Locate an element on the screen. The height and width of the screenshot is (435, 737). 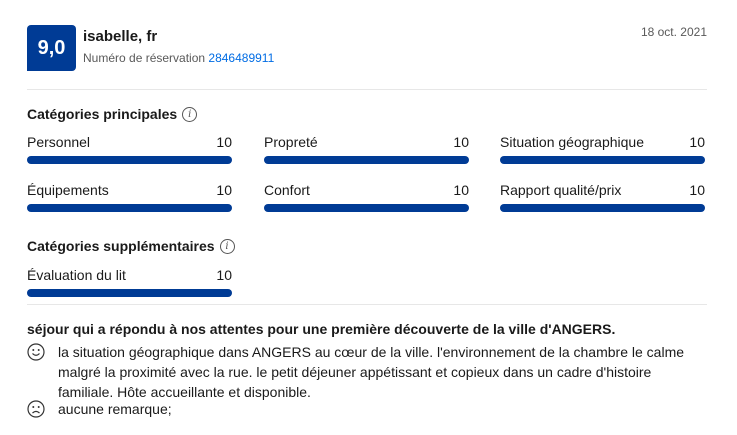
category-situation: Situation géographique 10 is located at coordinates (602, 149).